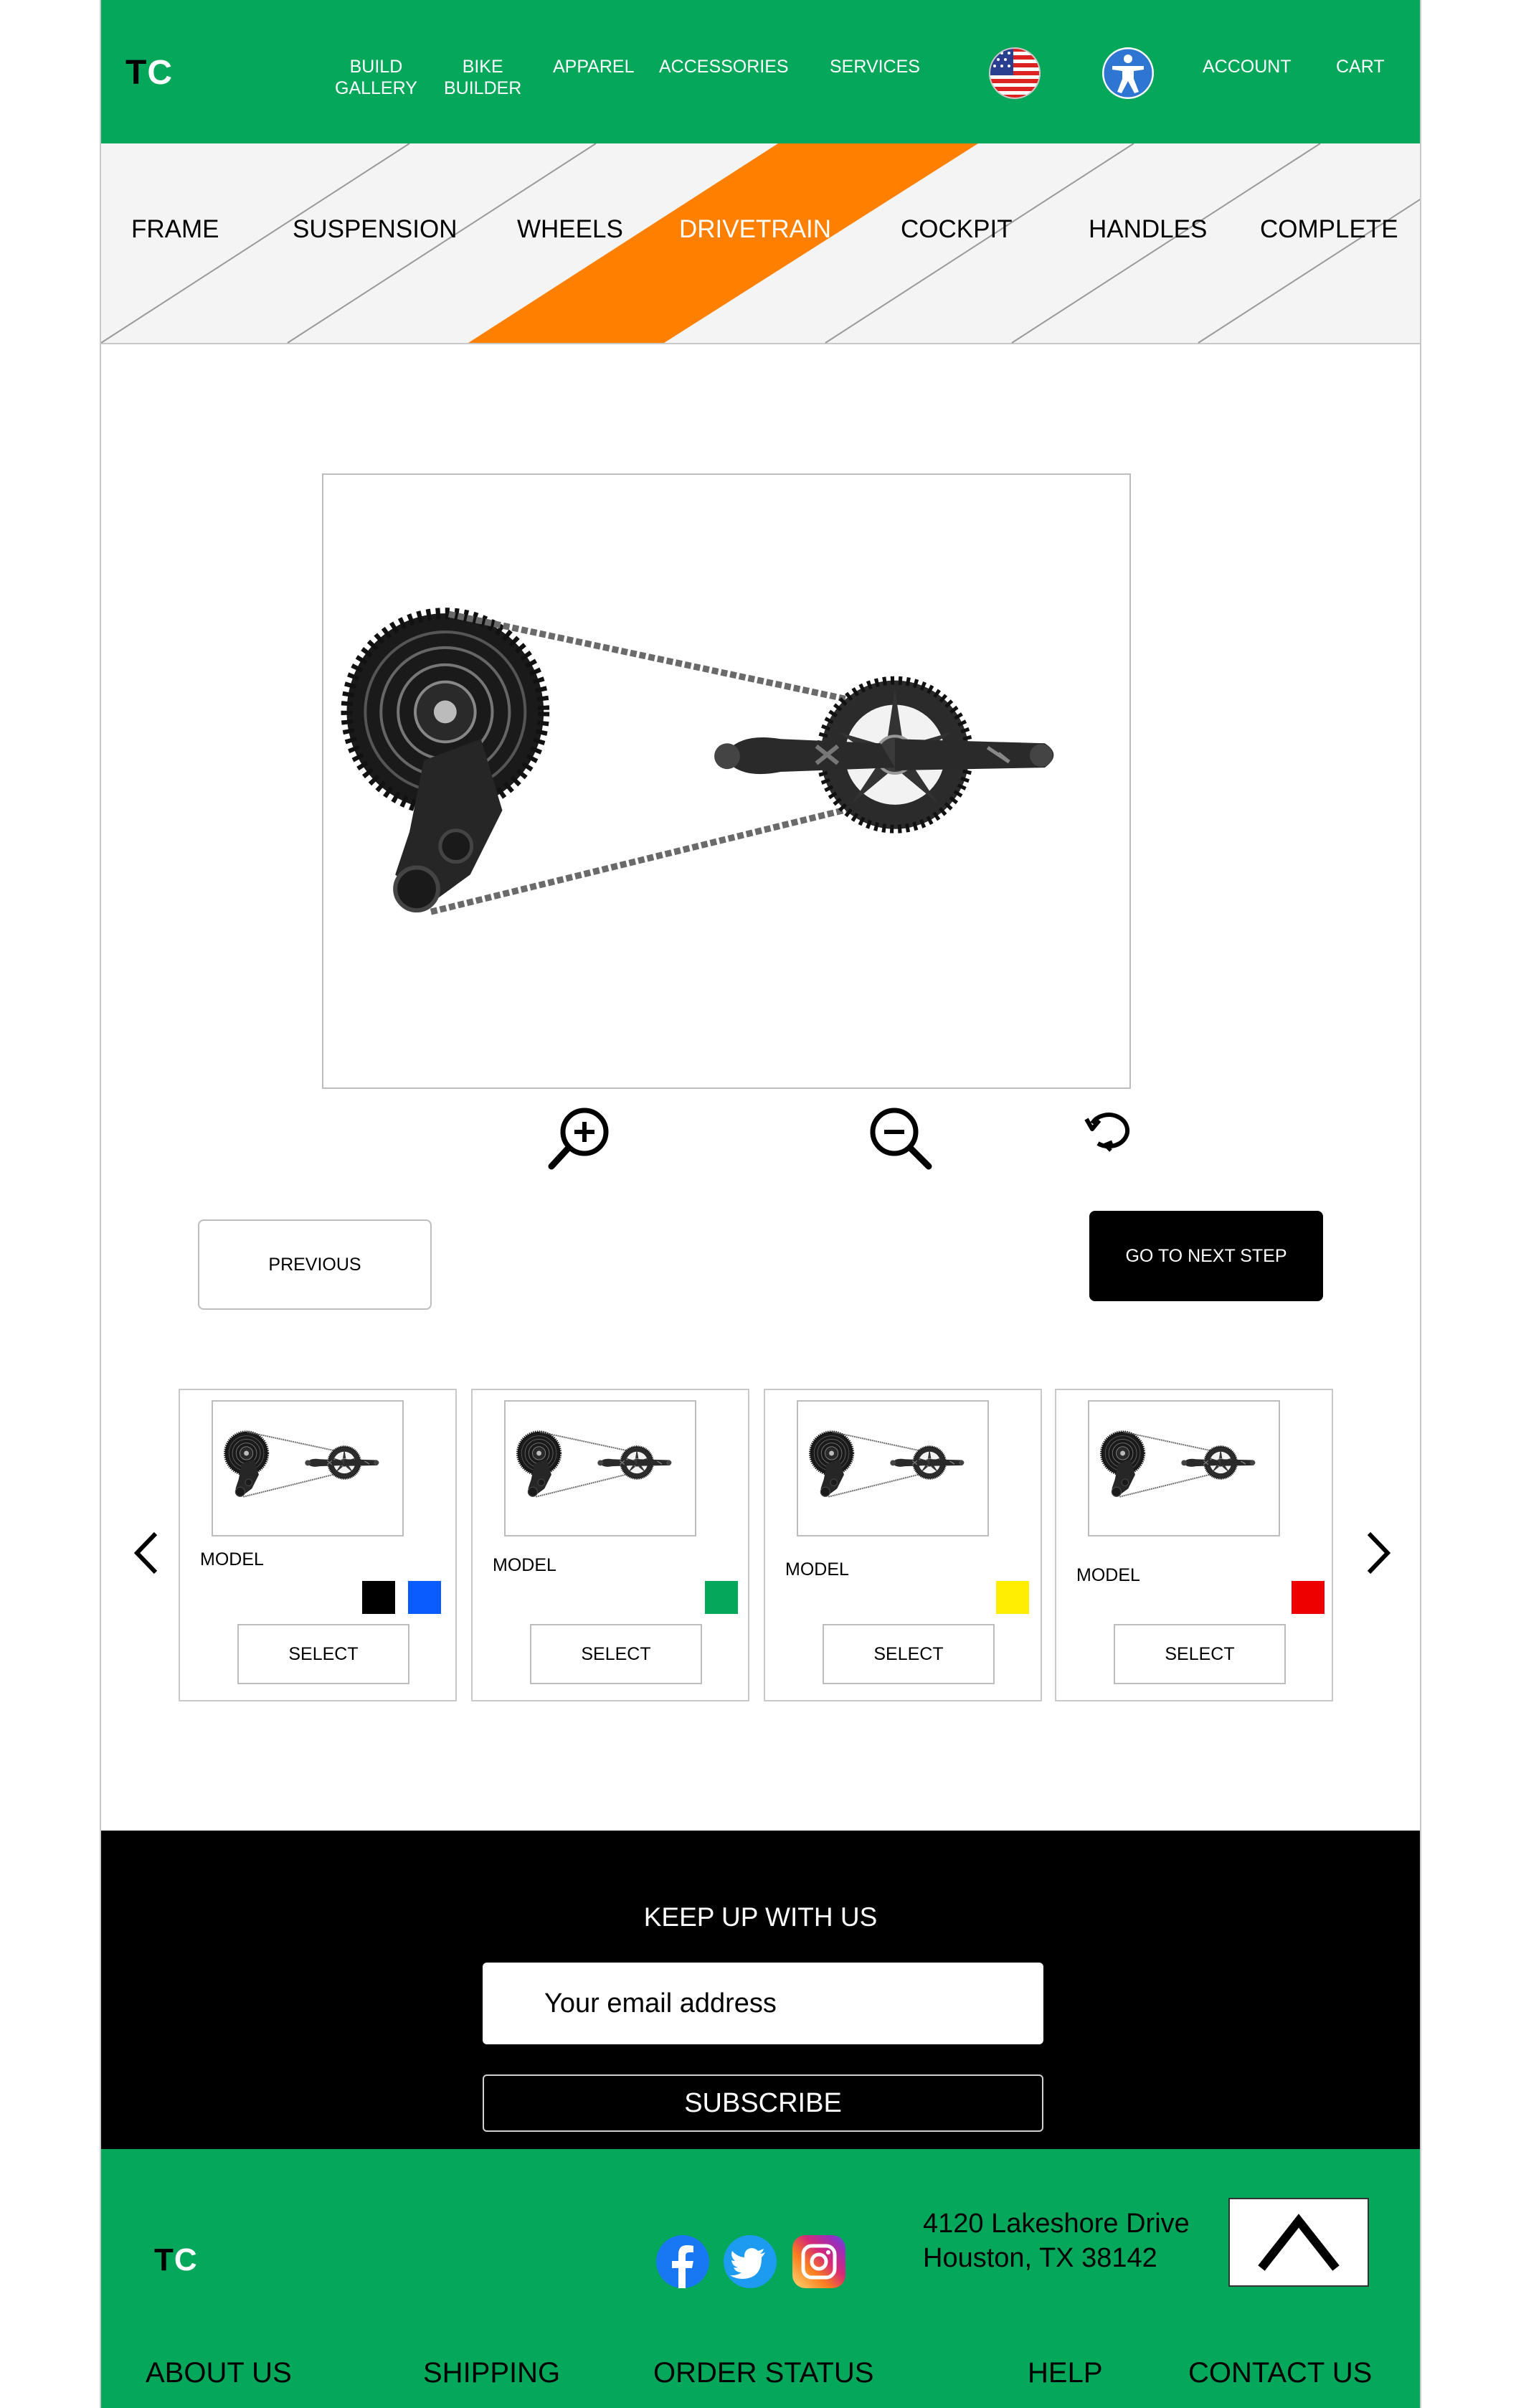  What do you see at coordinates (593, 66) in the screenshot?
I see `nav-apparel: APPAREL` at bounding box center [593, 66].